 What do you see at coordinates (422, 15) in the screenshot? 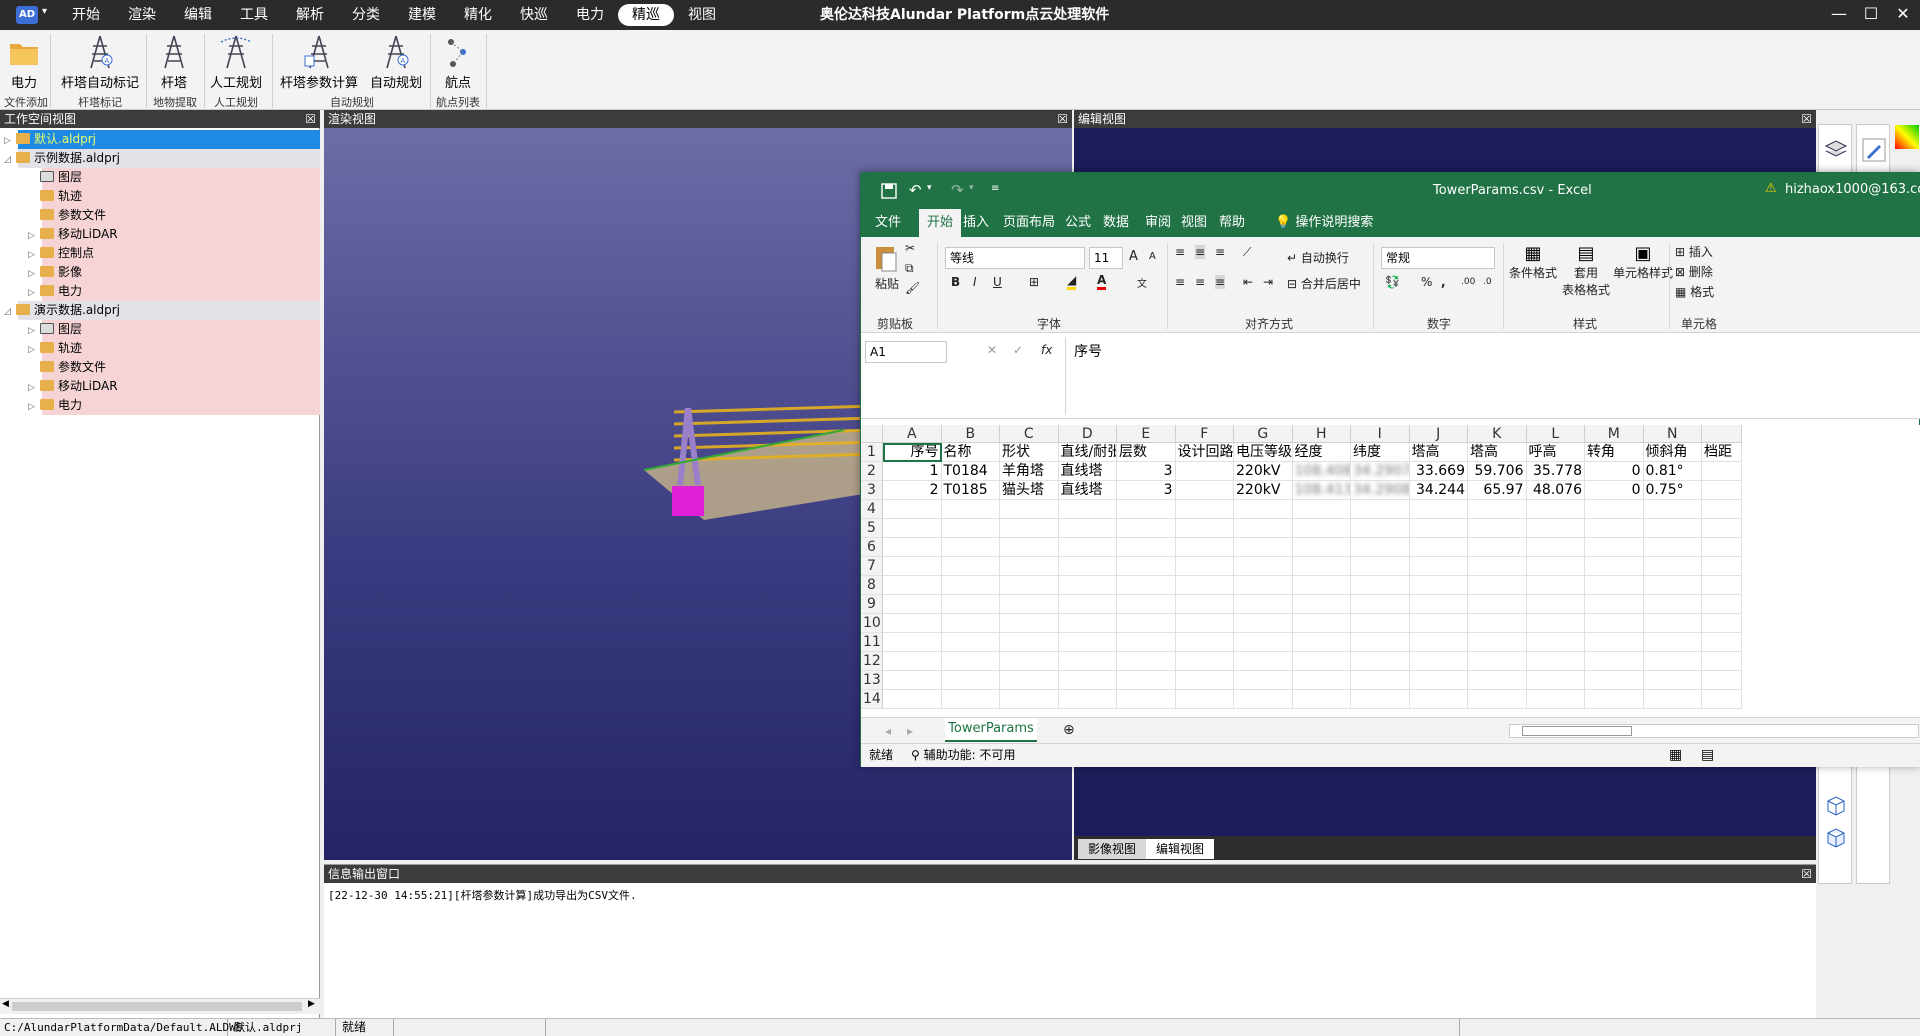
I see `menu-item: 建模` at bounding box center [422, 15].